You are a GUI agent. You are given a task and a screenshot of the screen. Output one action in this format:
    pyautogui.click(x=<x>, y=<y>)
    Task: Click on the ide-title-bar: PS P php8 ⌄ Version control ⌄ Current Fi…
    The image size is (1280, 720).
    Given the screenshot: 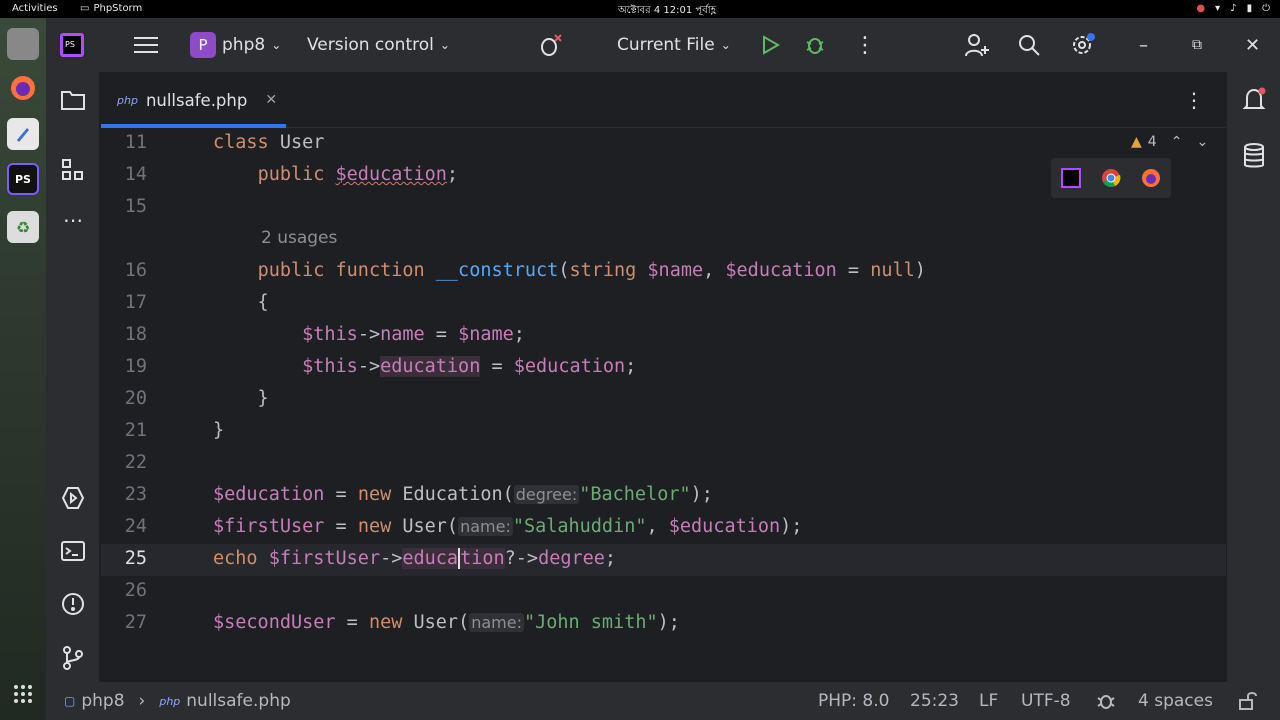 What is the action you would take?
    pyautogui.click(x=663, y=45)
    